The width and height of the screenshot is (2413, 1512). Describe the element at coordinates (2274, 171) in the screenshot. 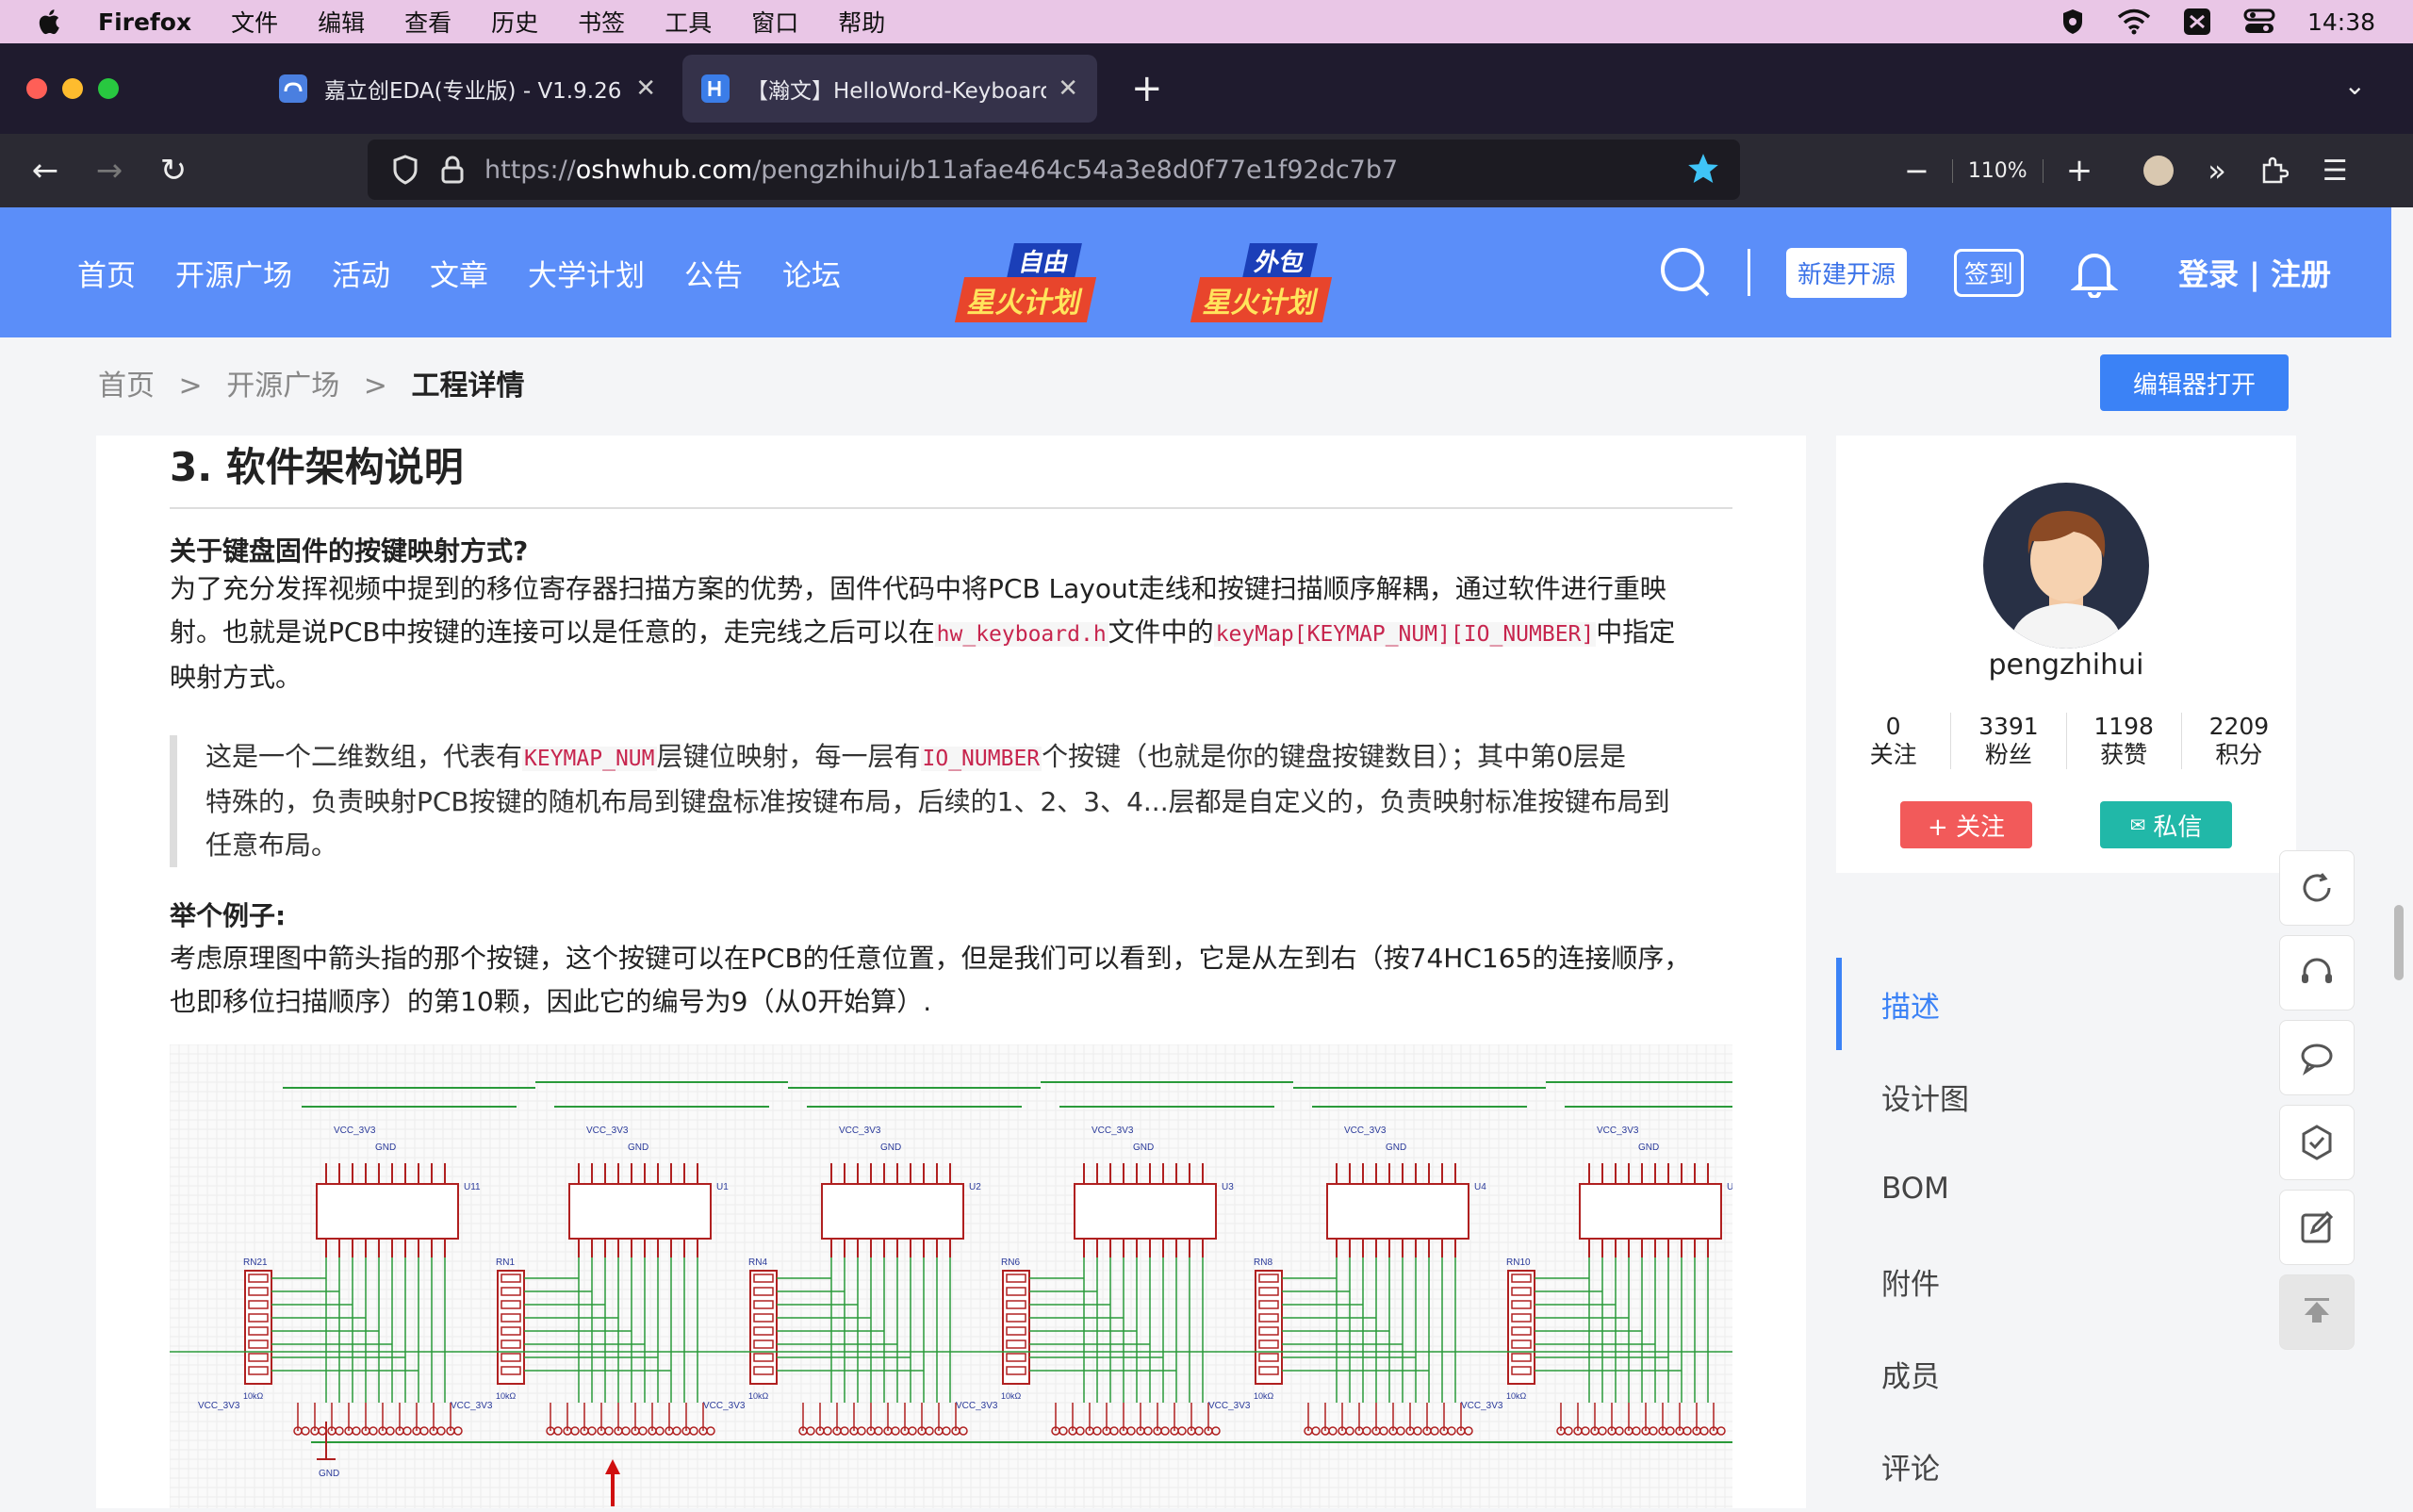

I see `extensions-puzzle-icon` at that location.